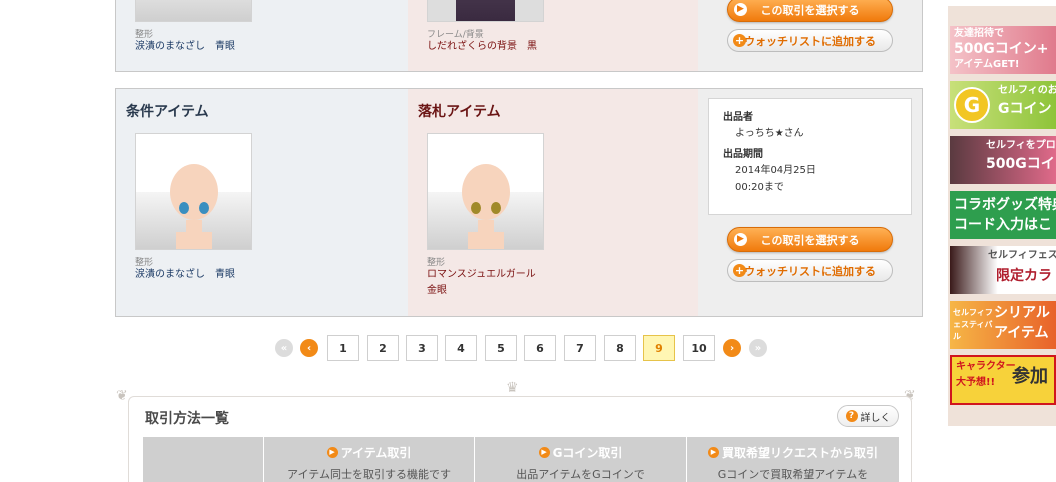  I want to click on ornament-center-icon: ♛, so click(512, 388).